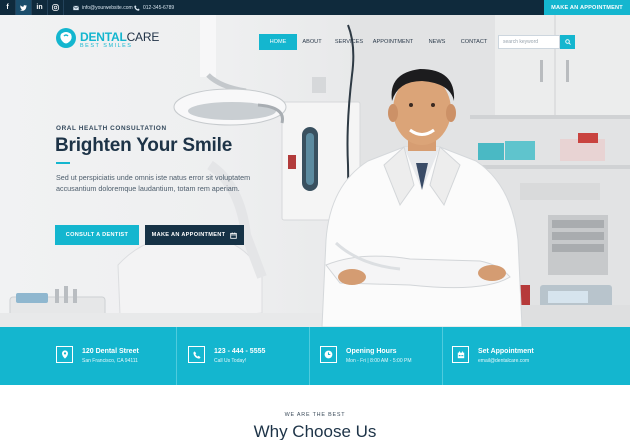 Image resolution: width=630 pixels, height=440 pixels. Describe the element at coordinates (8, 7) in the screenshot. I see `facebook-icon: f` at that location.